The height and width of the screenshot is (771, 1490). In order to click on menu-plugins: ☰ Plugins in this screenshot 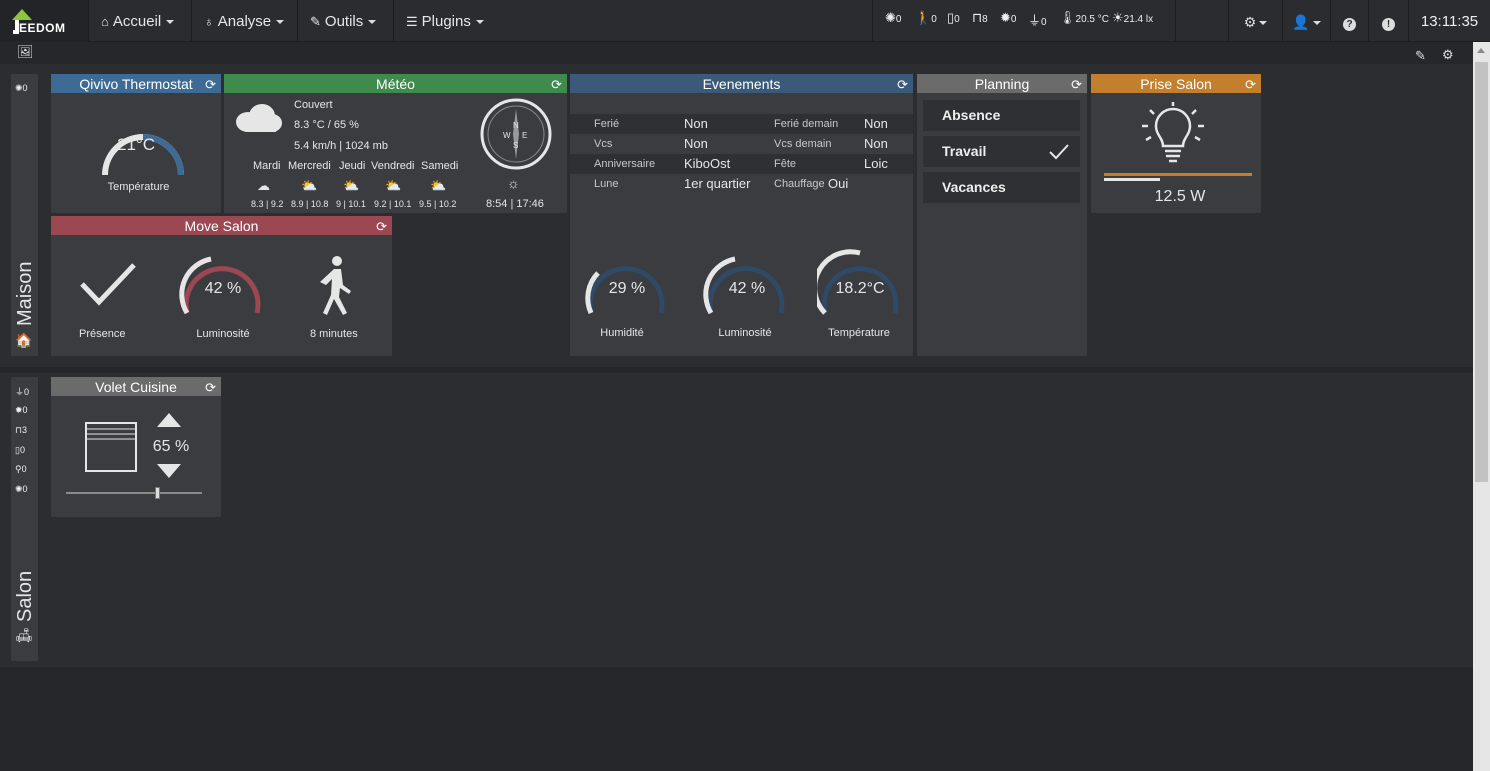, I will do `click(444, 21)`.